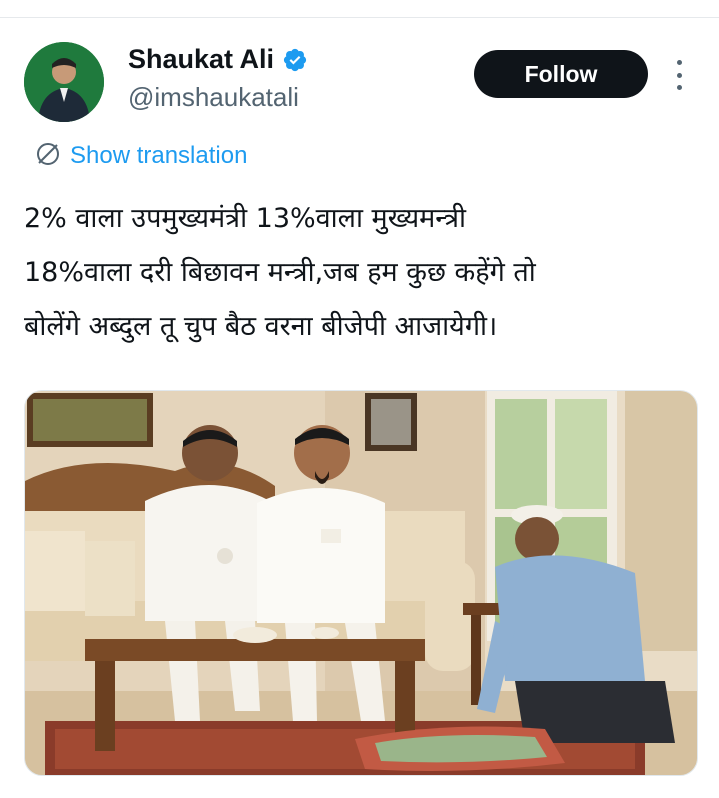  Describe the element at coordinates (159, 155) in the screenshot. I see `show-translation-label: Show translation` at that location.